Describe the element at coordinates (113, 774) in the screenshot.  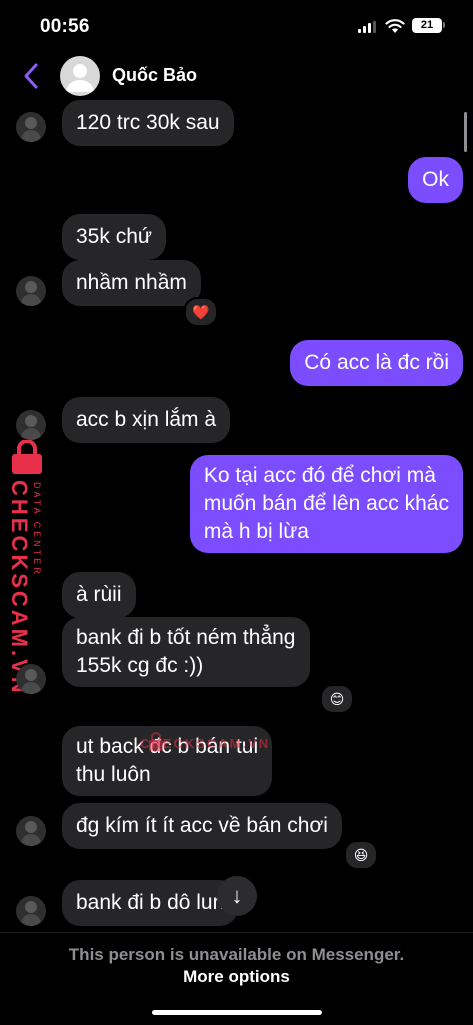
I see `message-line: thu luôn` at that location.